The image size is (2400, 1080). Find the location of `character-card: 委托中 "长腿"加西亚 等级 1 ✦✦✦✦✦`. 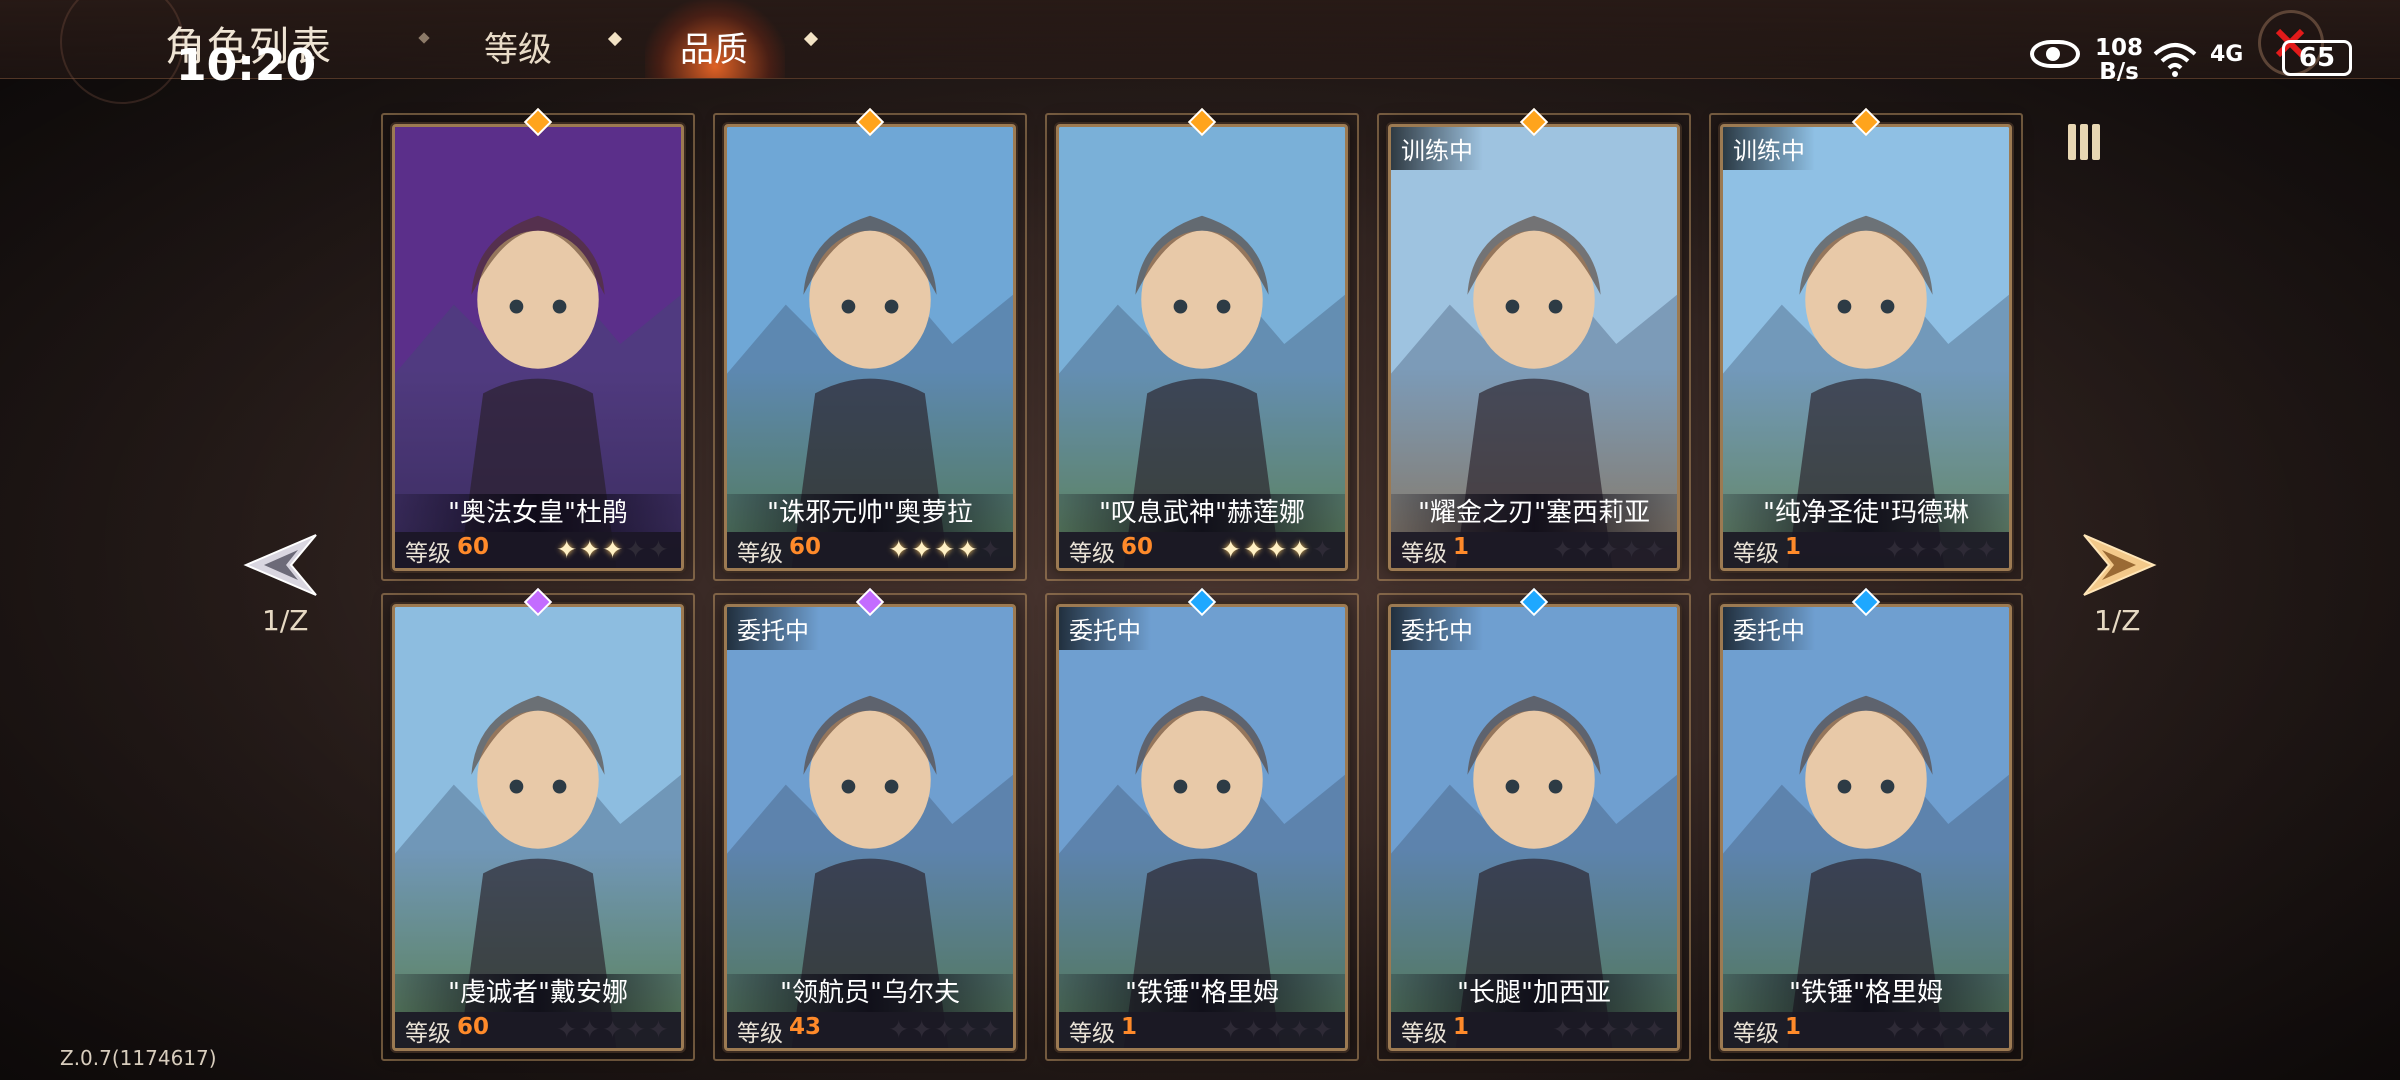

character-card: 委托中 "长腿"加西亚 等级 1 ✦✦✦✦✦ is located at coordinates (1534, 827).